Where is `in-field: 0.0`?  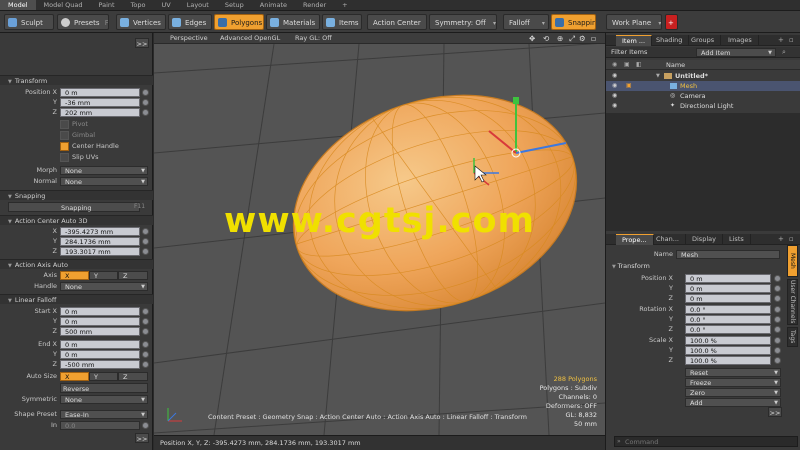 in-field: 0.0 is located at coordinates (100, 425).